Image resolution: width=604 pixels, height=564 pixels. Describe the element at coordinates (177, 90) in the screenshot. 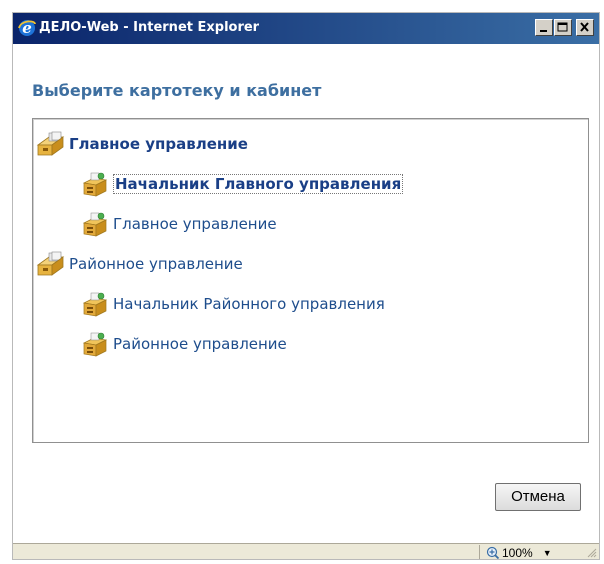

I see `dialog-heading: Выберите картотеку и кабинет` at that location.